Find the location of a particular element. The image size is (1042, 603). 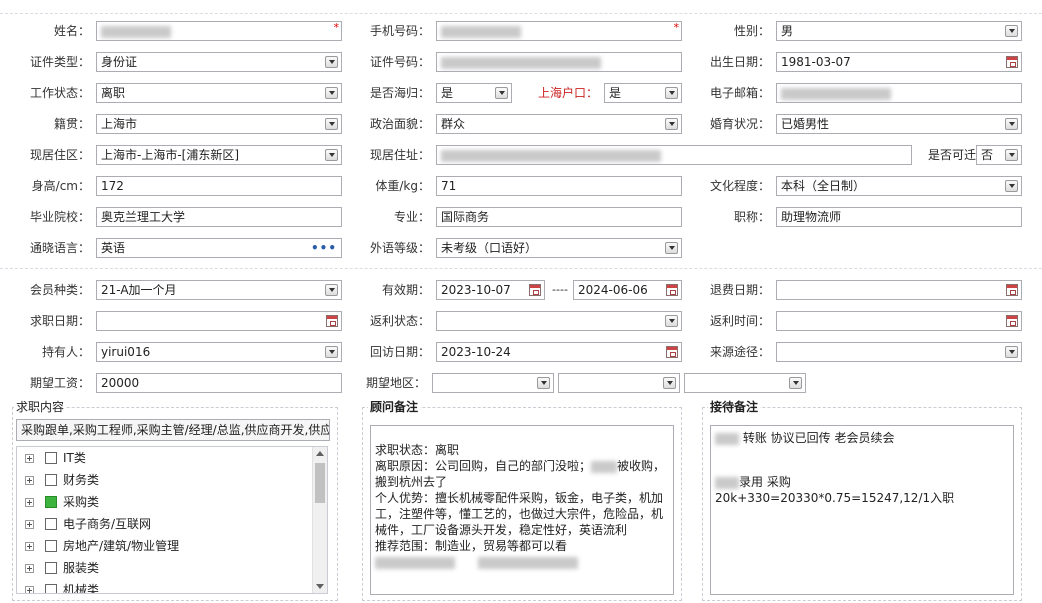

required-mark: * is located at coordinates (336, 27).